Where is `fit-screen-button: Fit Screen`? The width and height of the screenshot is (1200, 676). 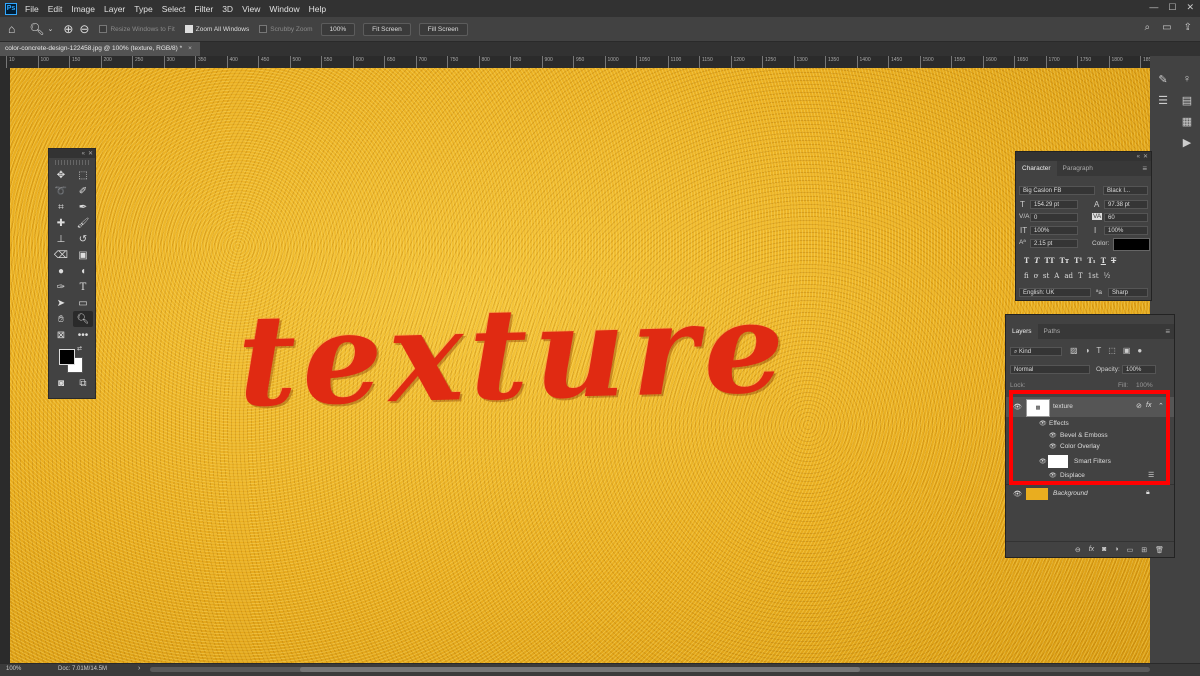
fit-screen-button: Fit Screen is located at coordinates (387, 29).